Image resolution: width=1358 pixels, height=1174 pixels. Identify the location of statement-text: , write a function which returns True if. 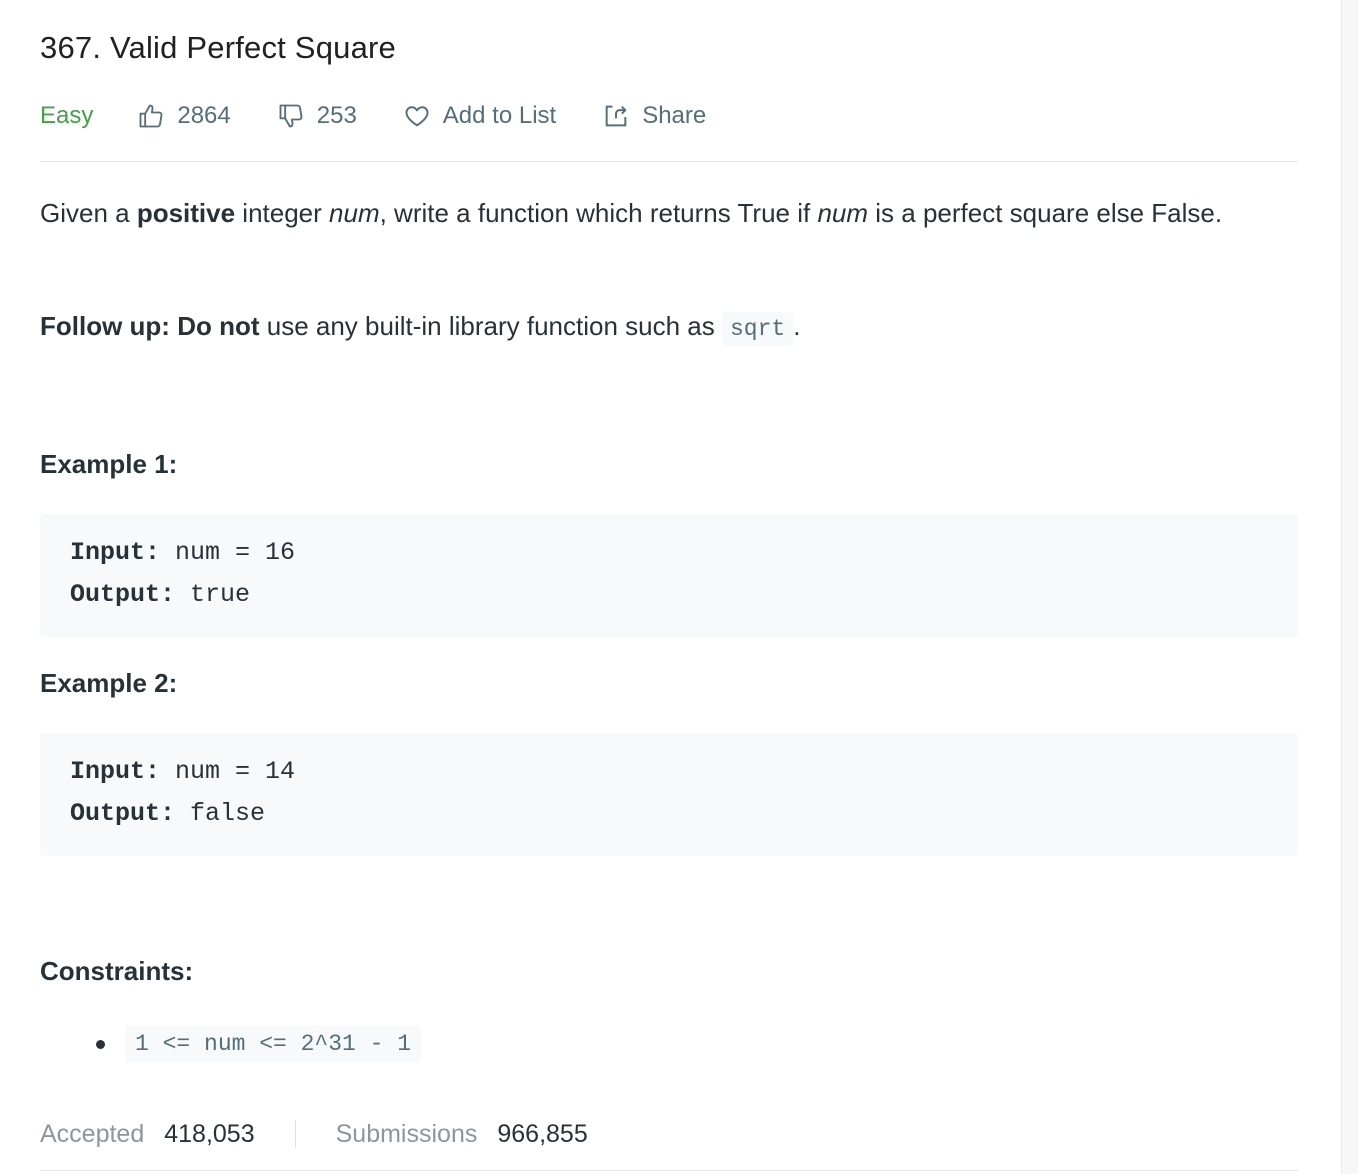
(598, 213).